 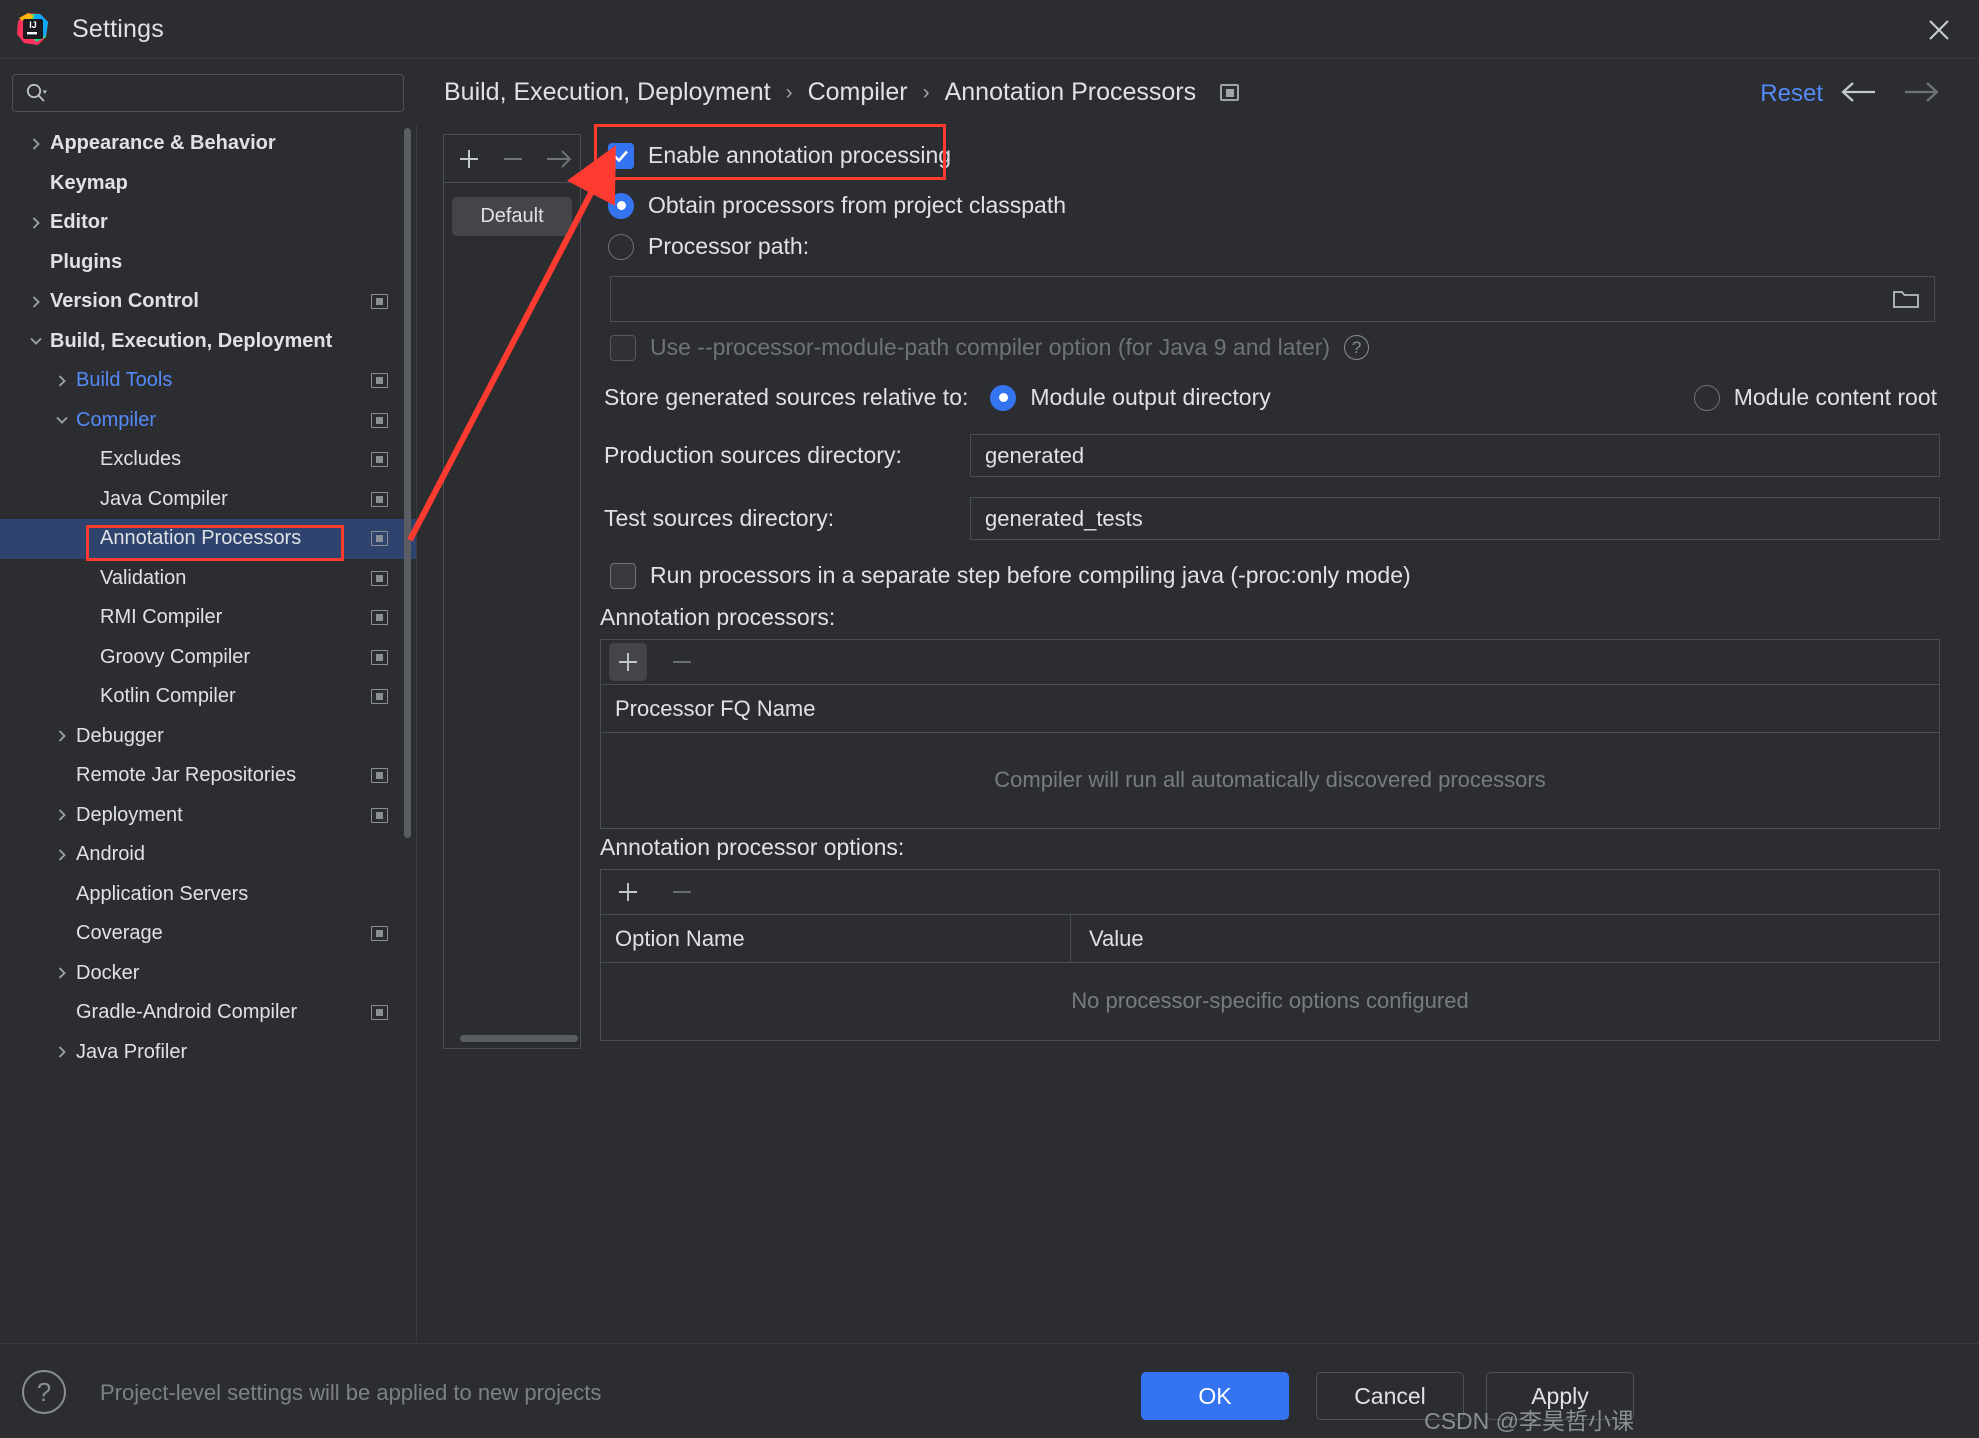 I want to click on processor-path-radio, so click(x=621, y=246).